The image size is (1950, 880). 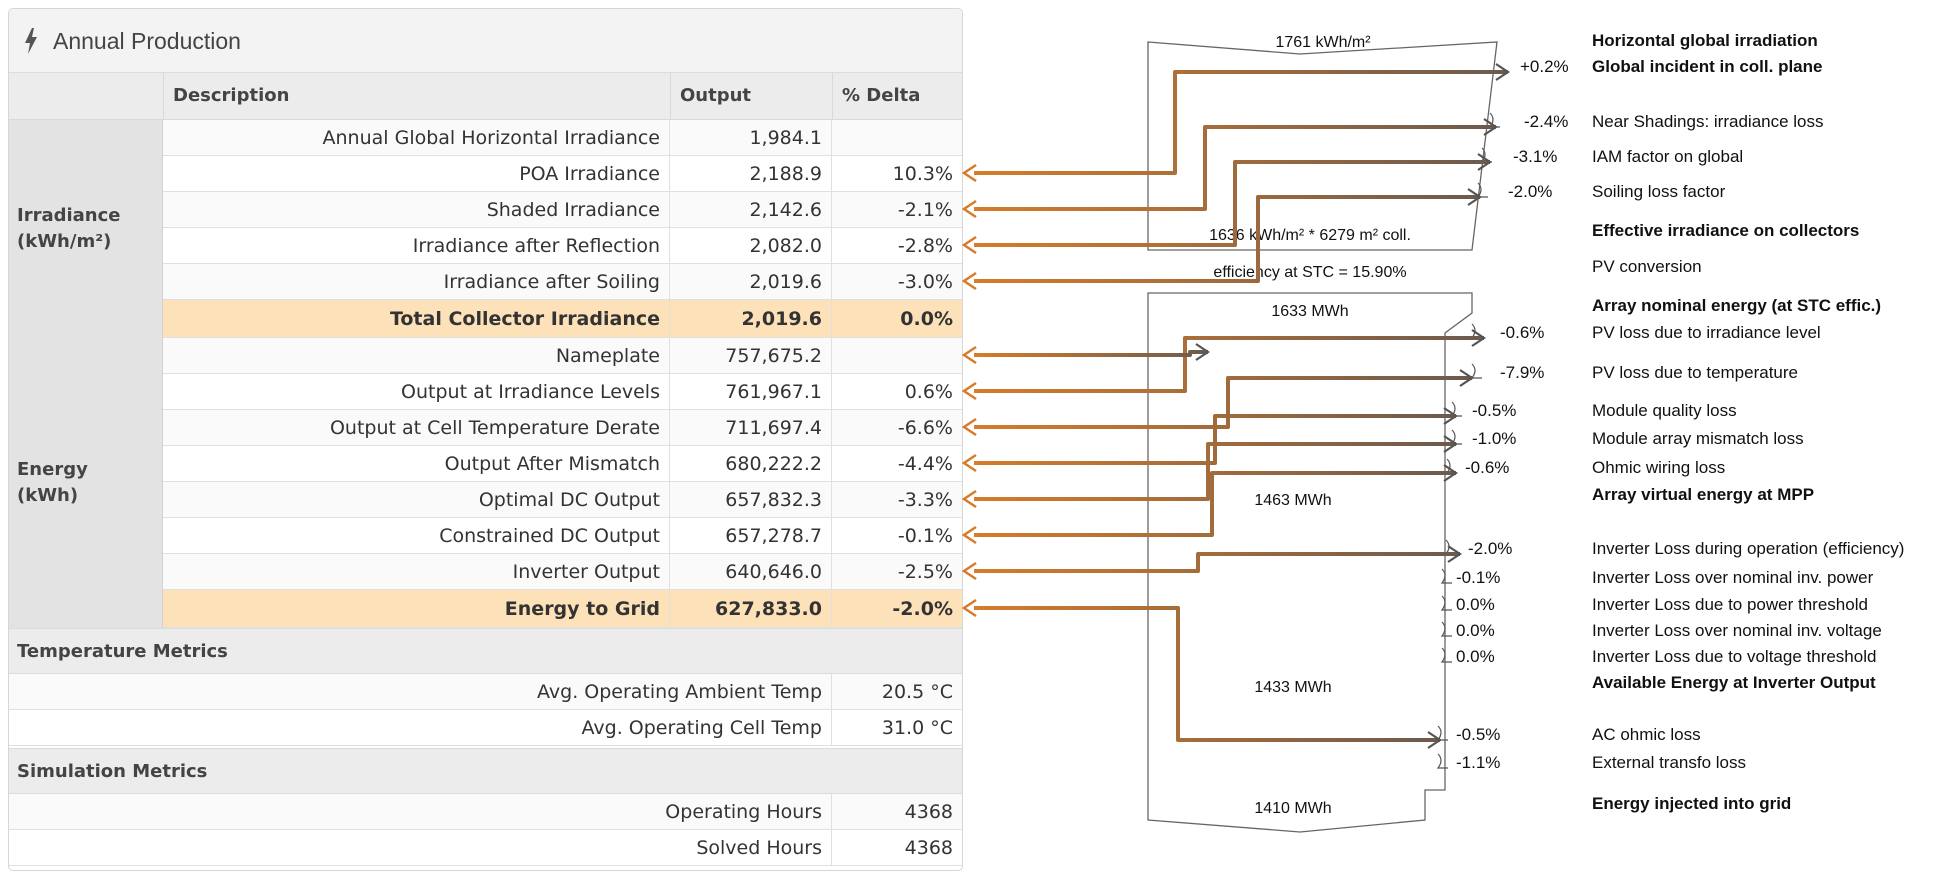 What do you see at coordinates (1736, 305) in the screenshot?
I see `loss-step-label: Array nominal energy (at STC effic.)` at bounding box center [1736, 305].